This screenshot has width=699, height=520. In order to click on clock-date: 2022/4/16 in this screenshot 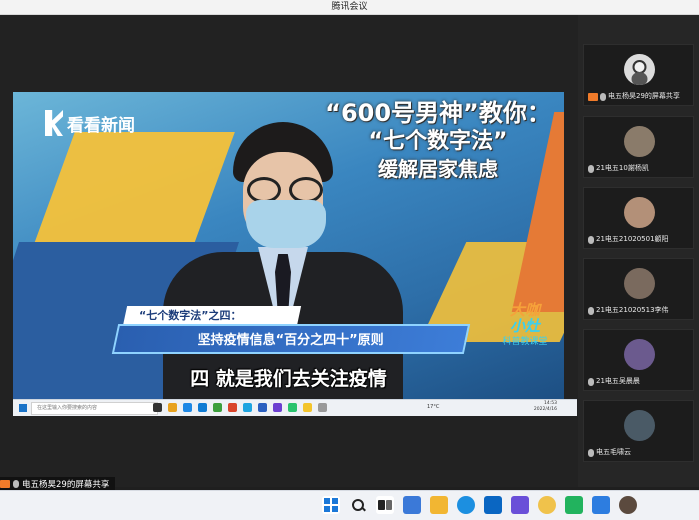, I will do `click(545, 409)`.